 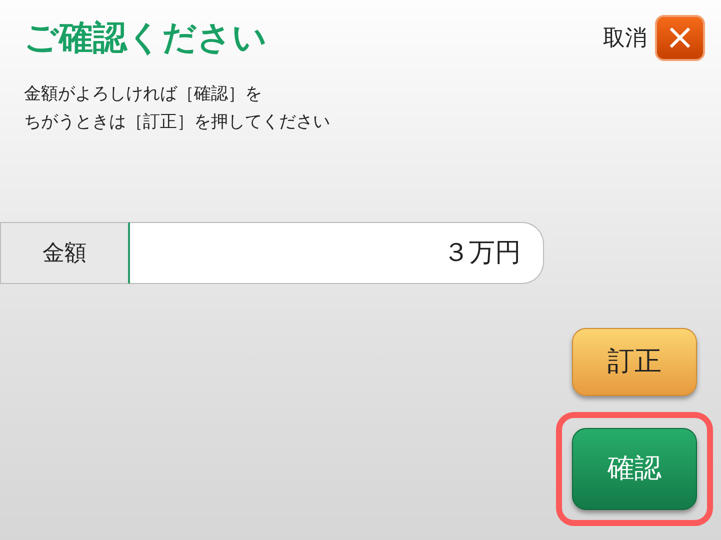 What do you see at coordinates (65, 253) in the screenshot?
I see `amount-label: 金額` at bounding box center [65, 253].